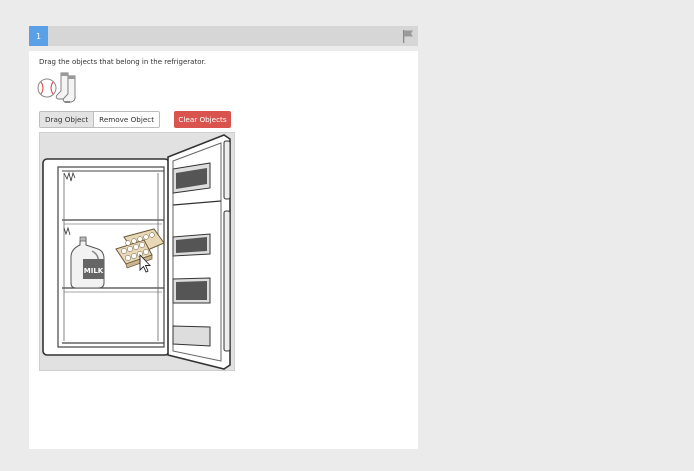  I want to click on tool-toggle: Drag Object Remove Object, so click(100, 119).